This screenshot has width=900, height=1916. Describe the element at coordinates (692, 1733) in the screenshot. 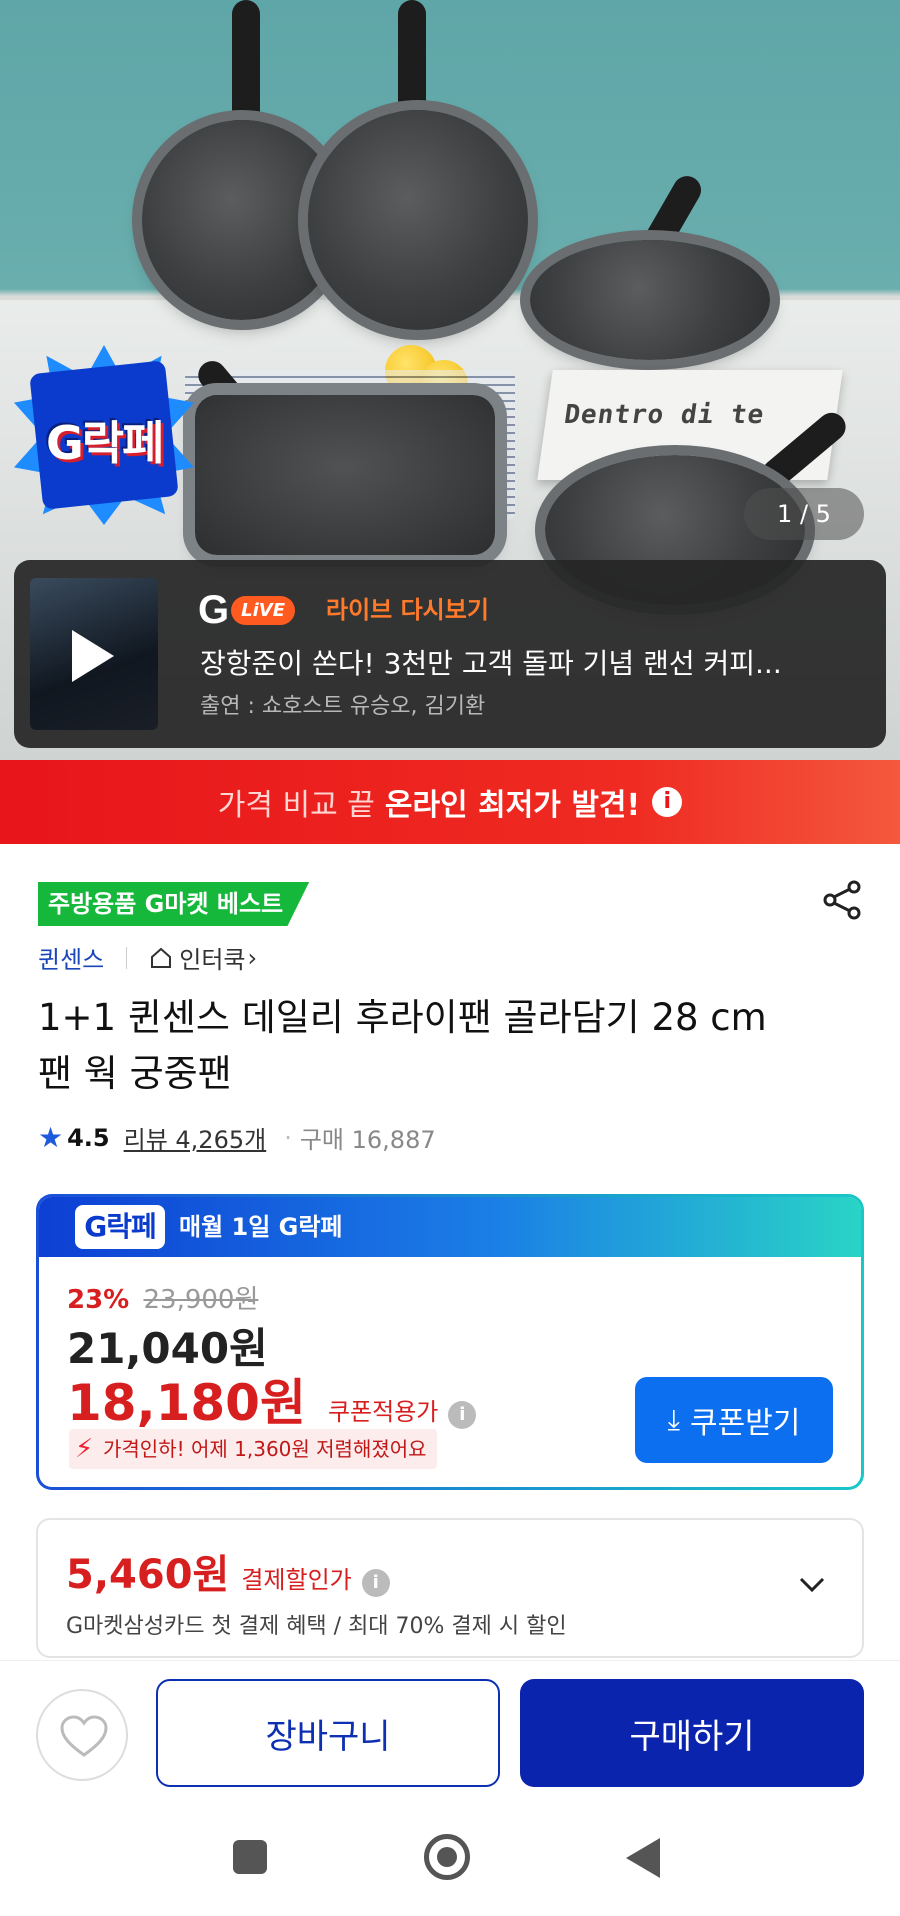

I see `buy-now-button: 구매하기` at that location.